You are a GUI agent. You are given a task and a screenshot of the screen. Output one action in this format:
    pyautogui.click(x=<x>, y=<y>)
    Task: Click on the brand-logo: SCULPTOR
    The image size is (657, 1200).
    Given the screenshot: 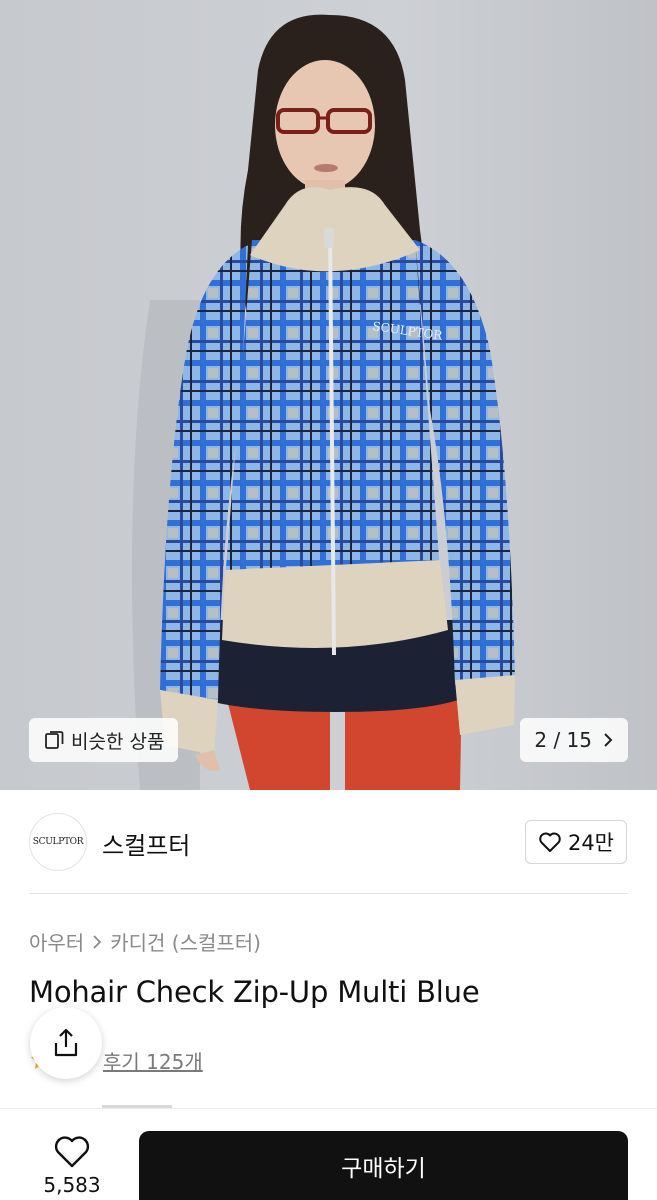 What is the action you would take?
    pyautogui.click(x=58, y=842)
    